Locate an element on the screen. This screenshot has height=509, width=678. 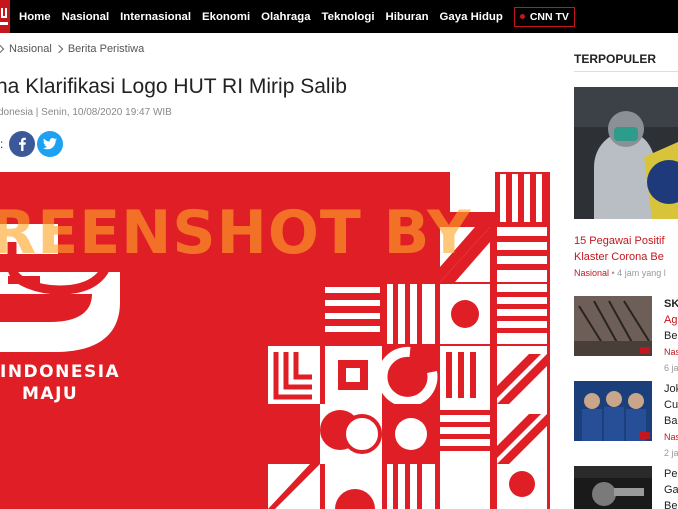
top-story-image is located at coordinates (626, 153).